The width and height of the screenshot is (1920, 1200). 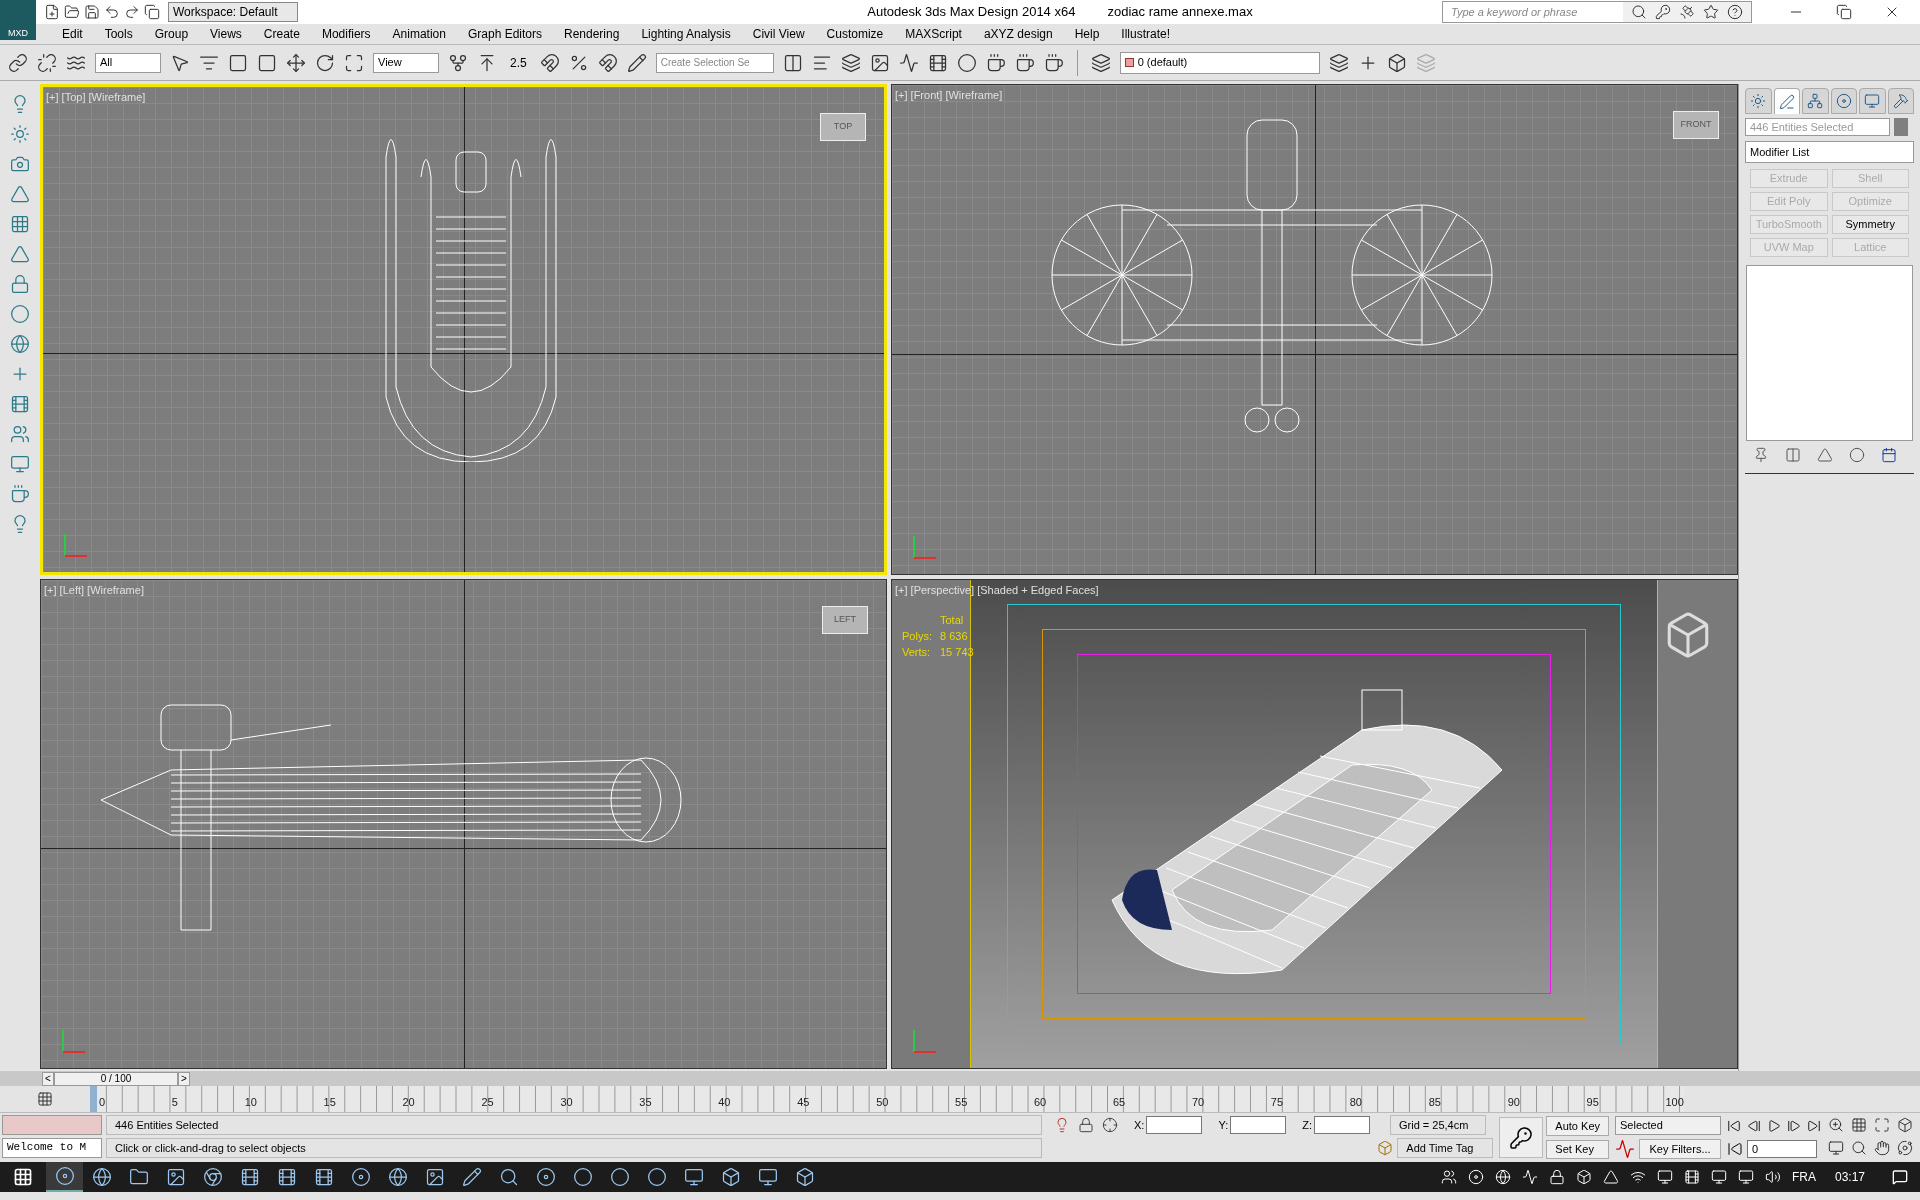 What do you see at coordinates (152, 12) in the screenshot?
I see `project-folder-icon` at bounding box center [152, 12].